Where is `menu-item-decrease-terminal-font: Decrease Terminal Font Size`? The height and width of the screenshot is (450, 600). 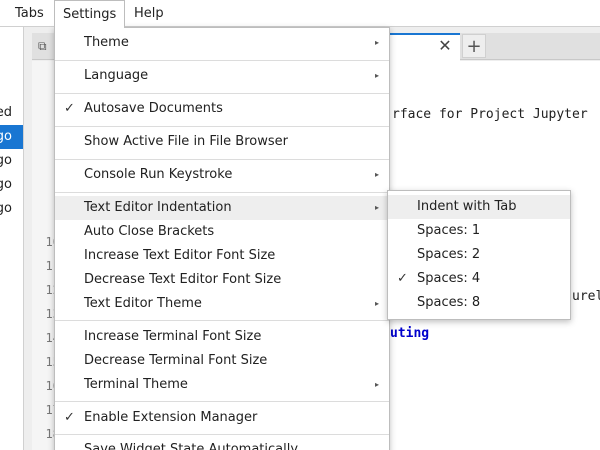
menu-item-decrease-terminal-font: Decrease Terminal Font Size is located at coordinates (222, 361).